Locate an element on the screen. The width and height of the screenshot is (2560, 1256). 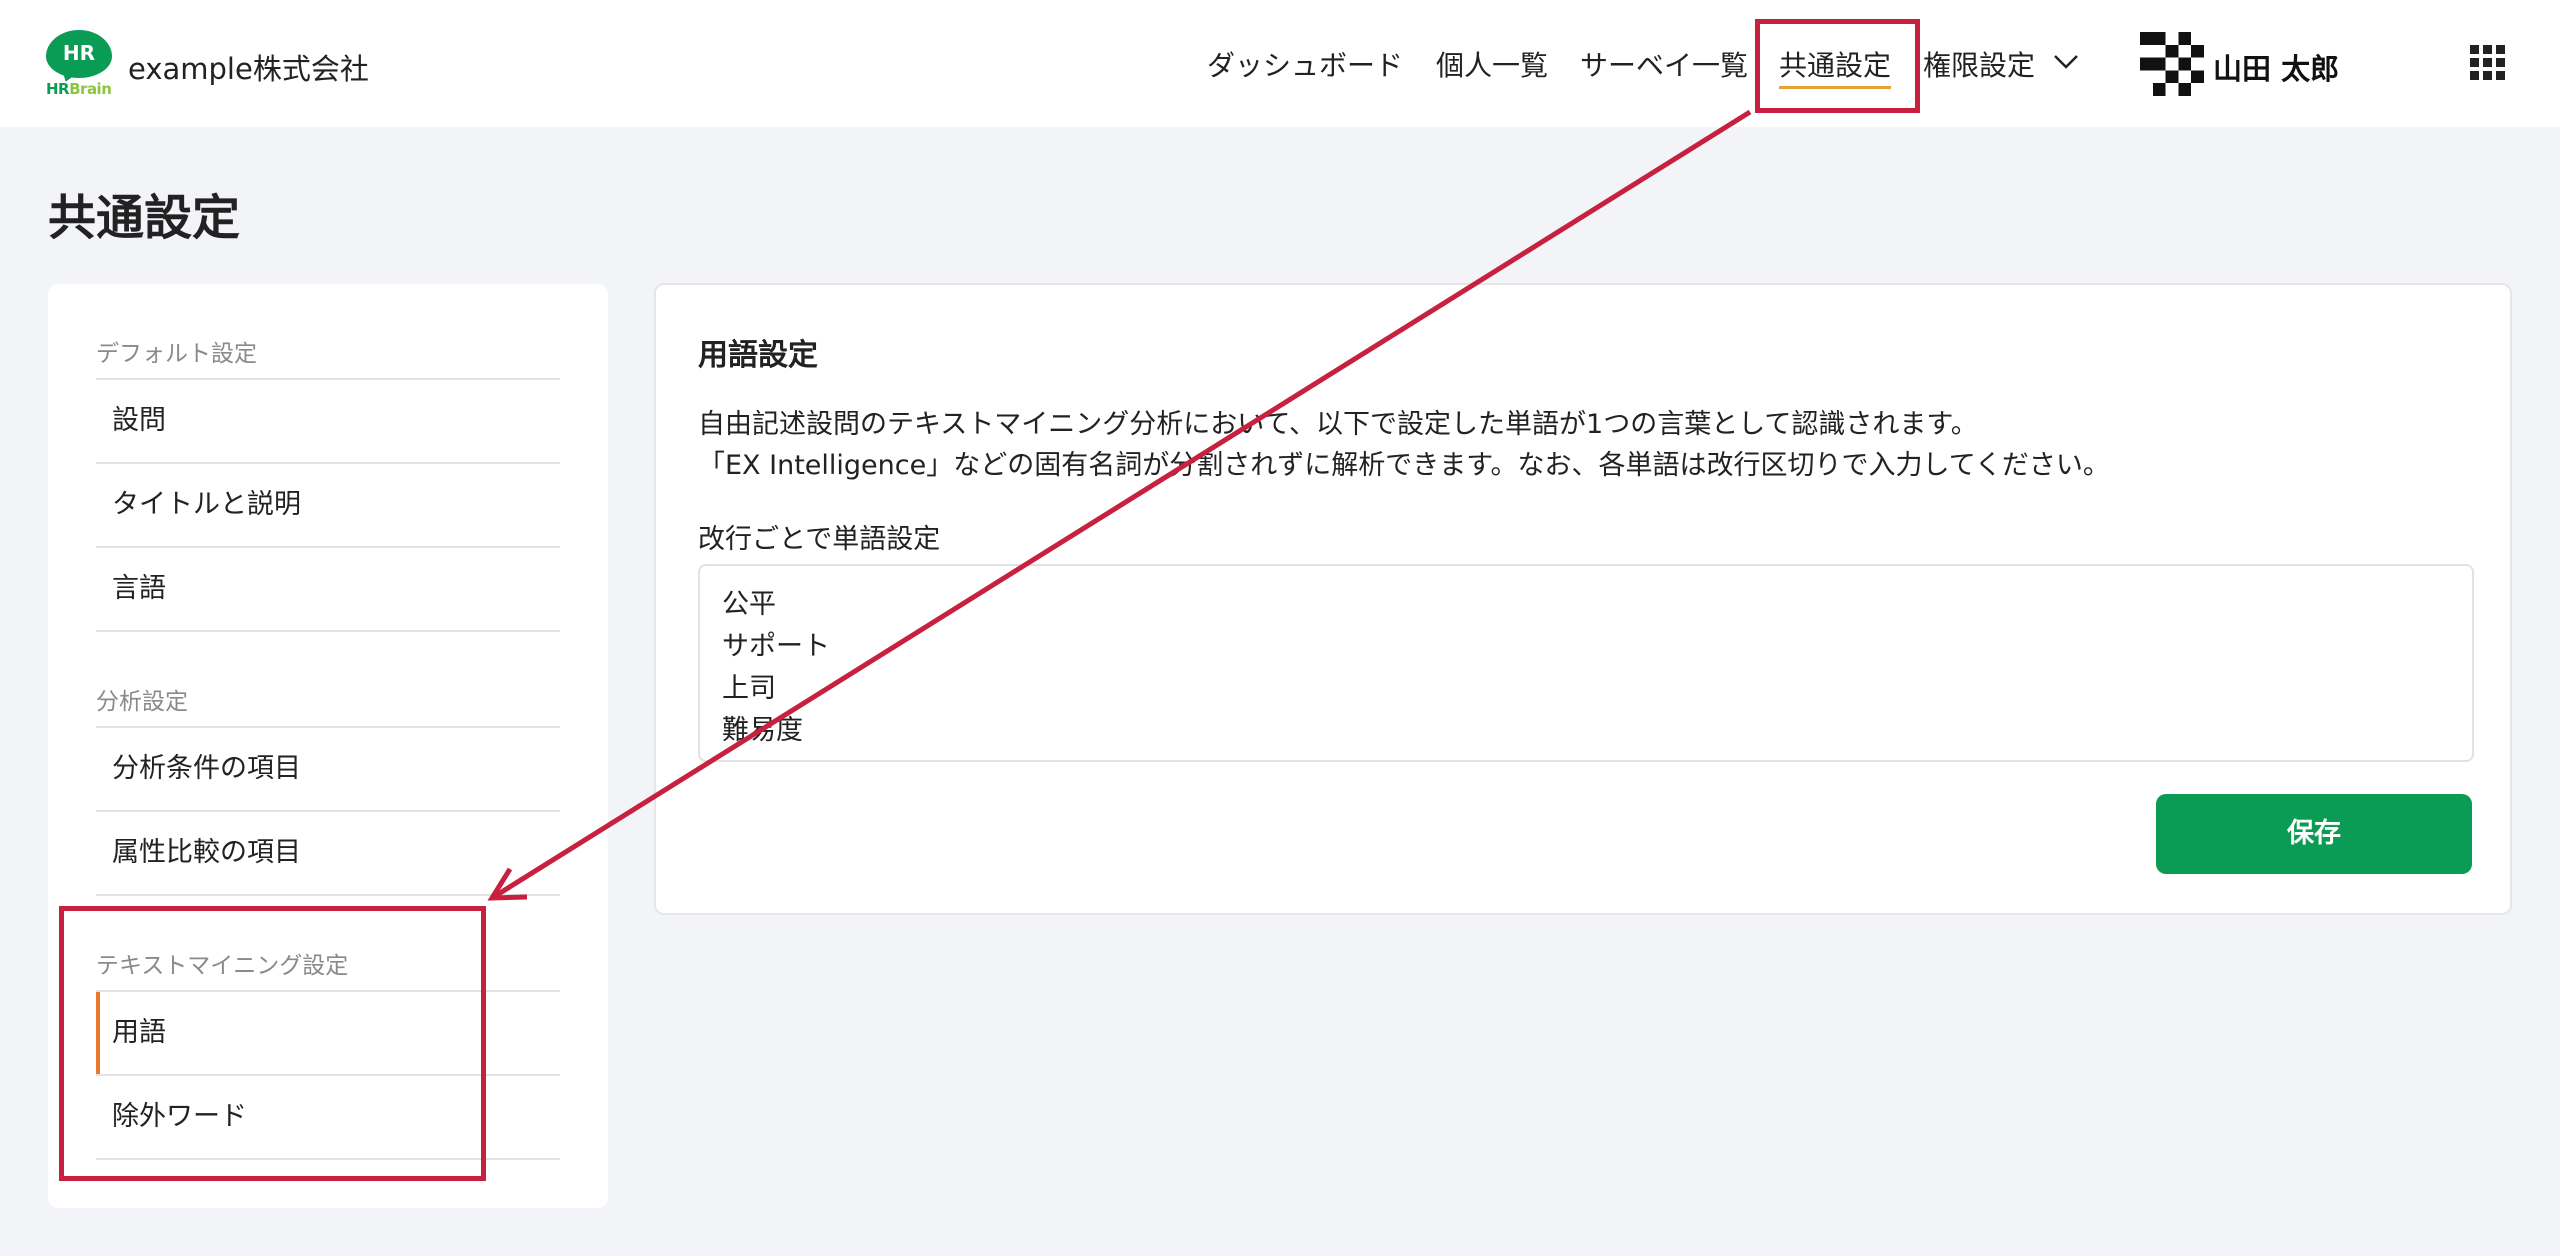
section-label-analysis-settings: 分析設定 is located at coordinates (142, 702).